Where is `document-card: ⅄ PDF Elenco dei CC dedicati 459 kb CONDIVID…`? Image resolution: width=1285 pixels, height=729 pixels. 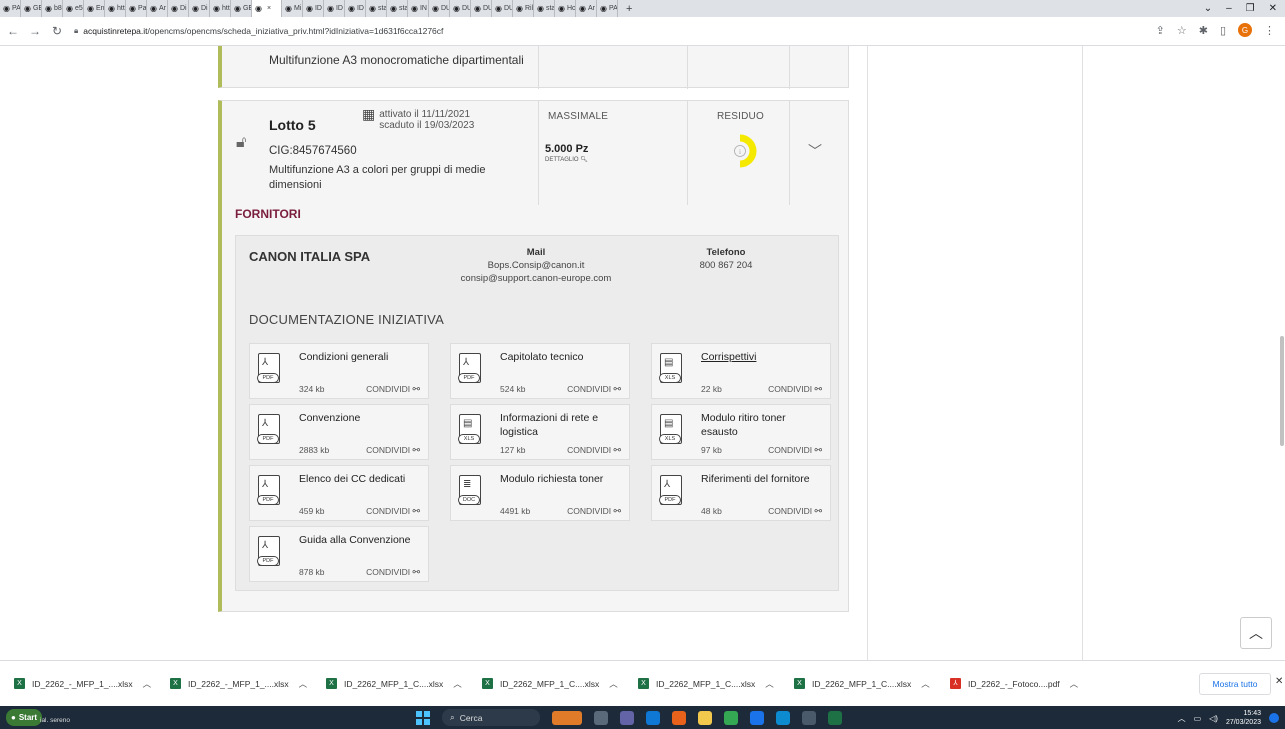
document-card: ⅄ PDF Elenco dei CC dedicati 459 kb CONDIVID… is located at coordinates (339, 493).